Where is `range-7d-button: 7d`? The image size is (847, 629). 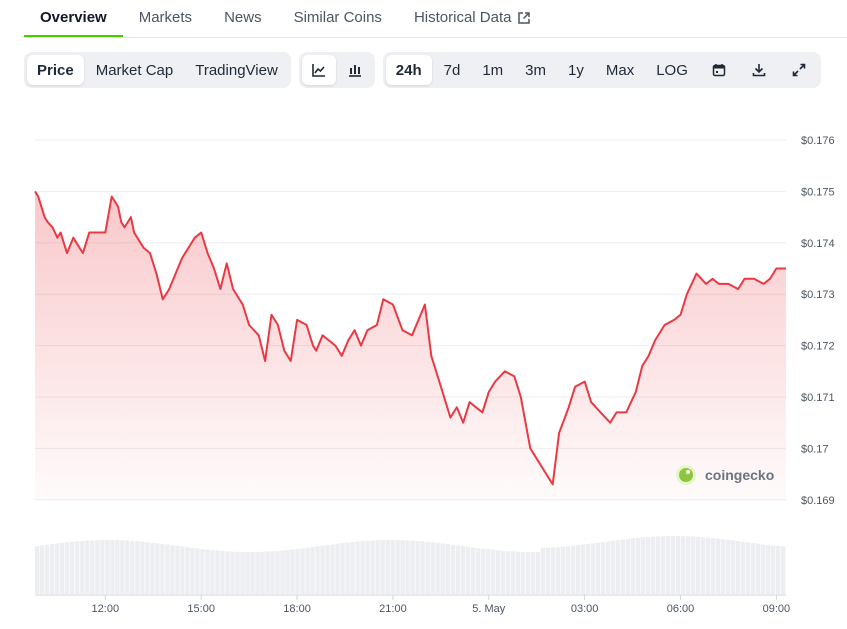 range-7d-button: 7d is located at coordinates (452, 70).